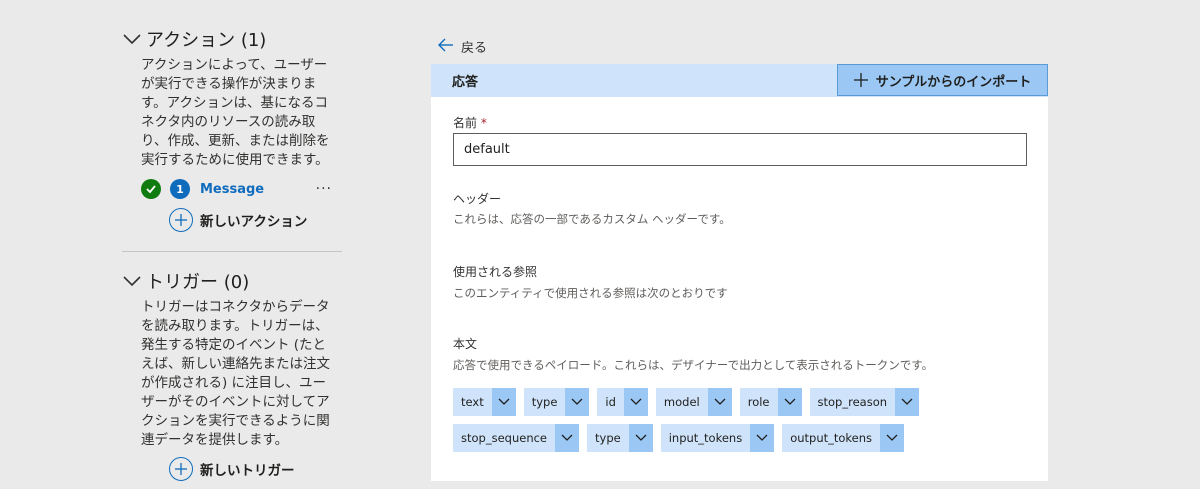 The width and height of the screenshot is (1200, 489). I want to click on token-chip: stop_reason, so click(864, 402).